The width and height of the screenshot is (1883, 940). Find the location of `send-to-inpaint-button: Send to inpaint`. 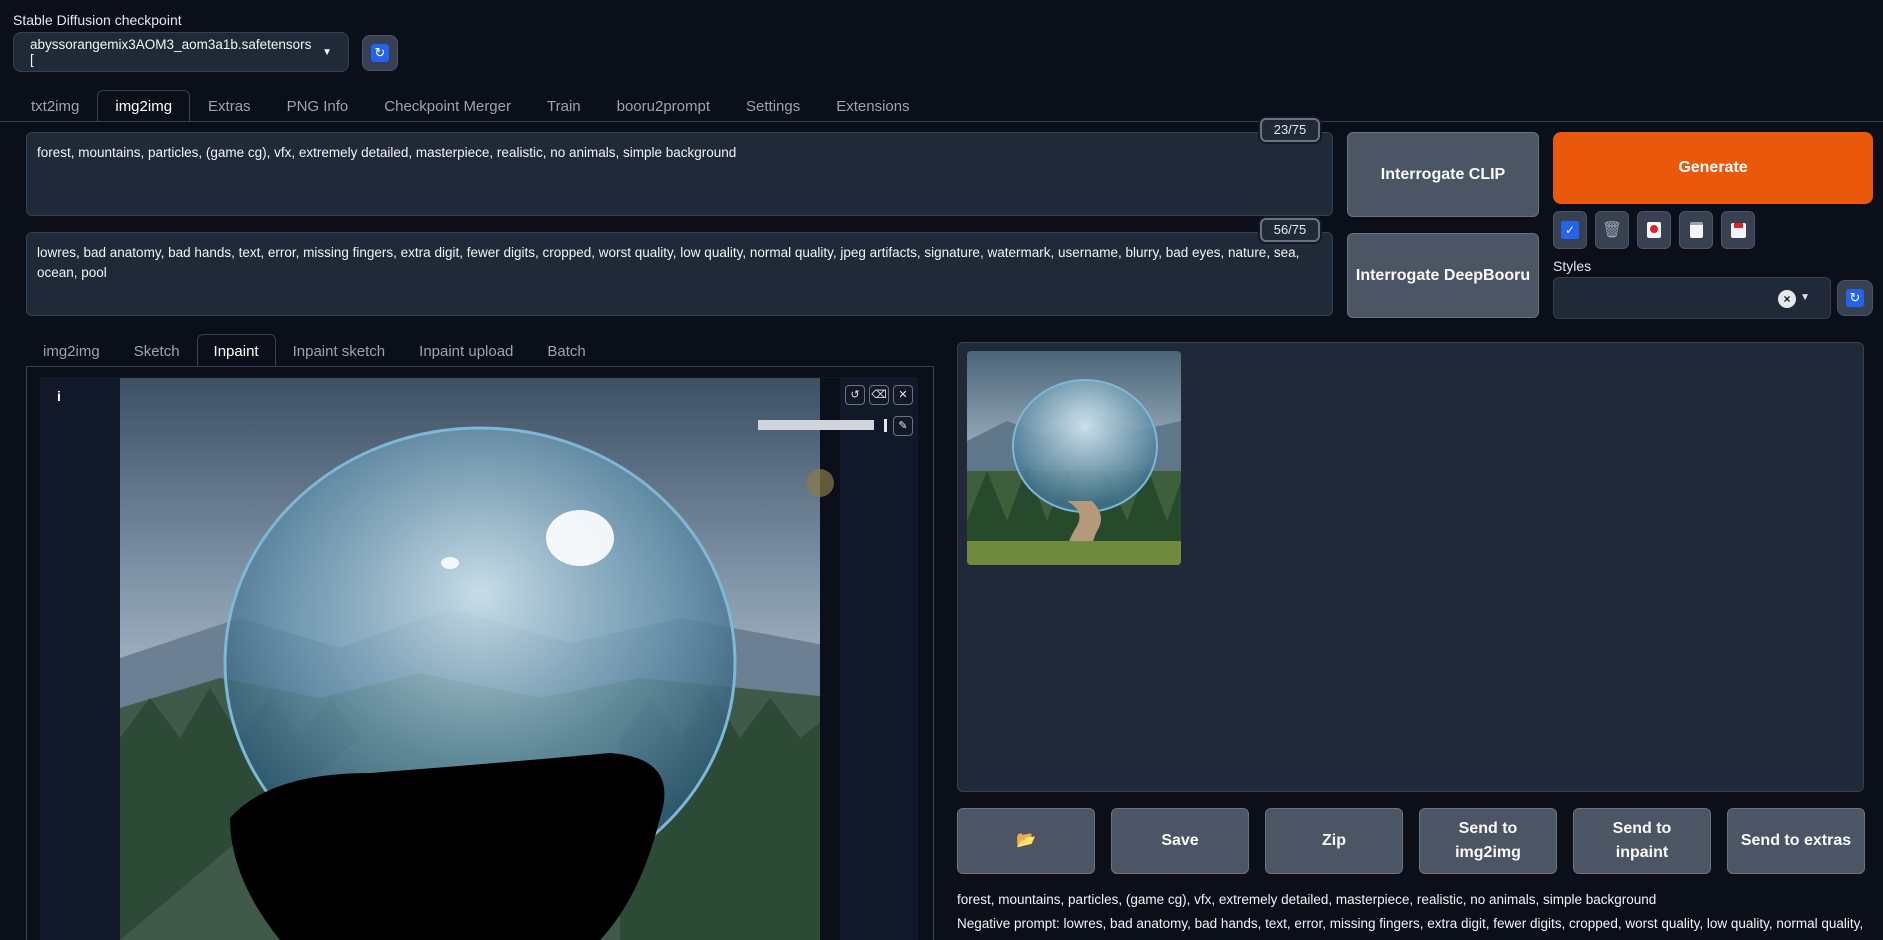

send-to-inpaint-button: Send to inpaint is located at coordinates (1642, 841).